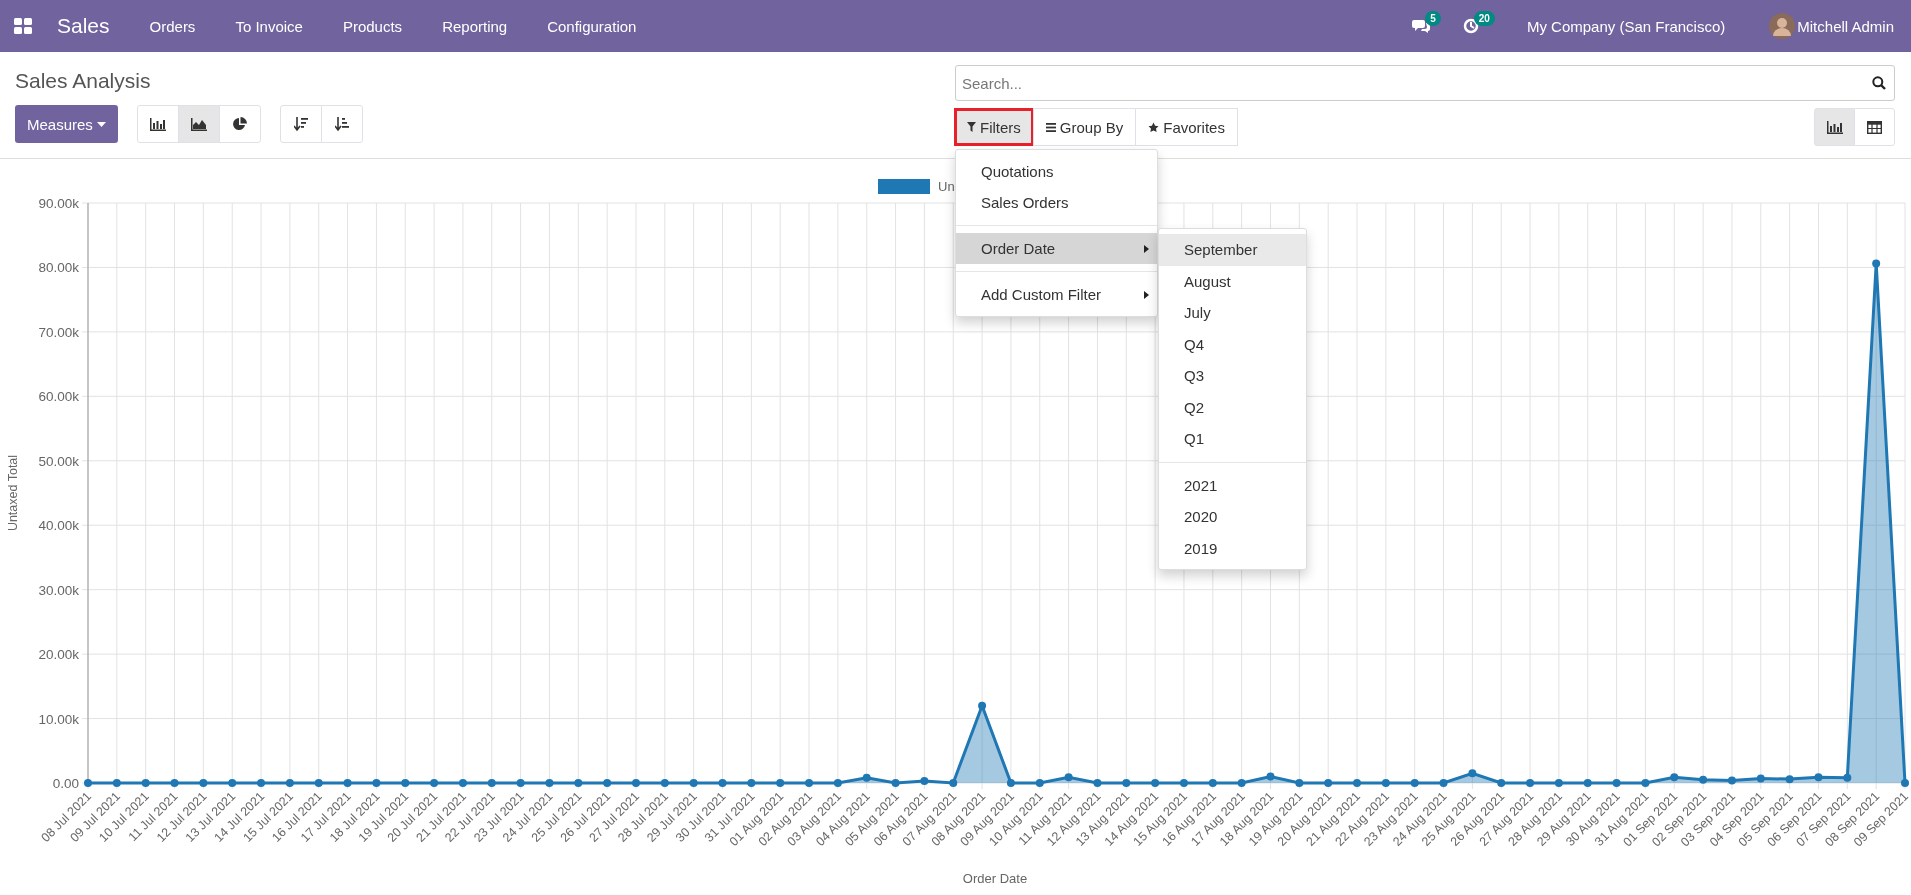 This screenshot has width=1911, height=895. What do you see at coordinates (1232, 548) in the screenshot?
I see `date-option: 2019` at bounding box center [1232, 548].